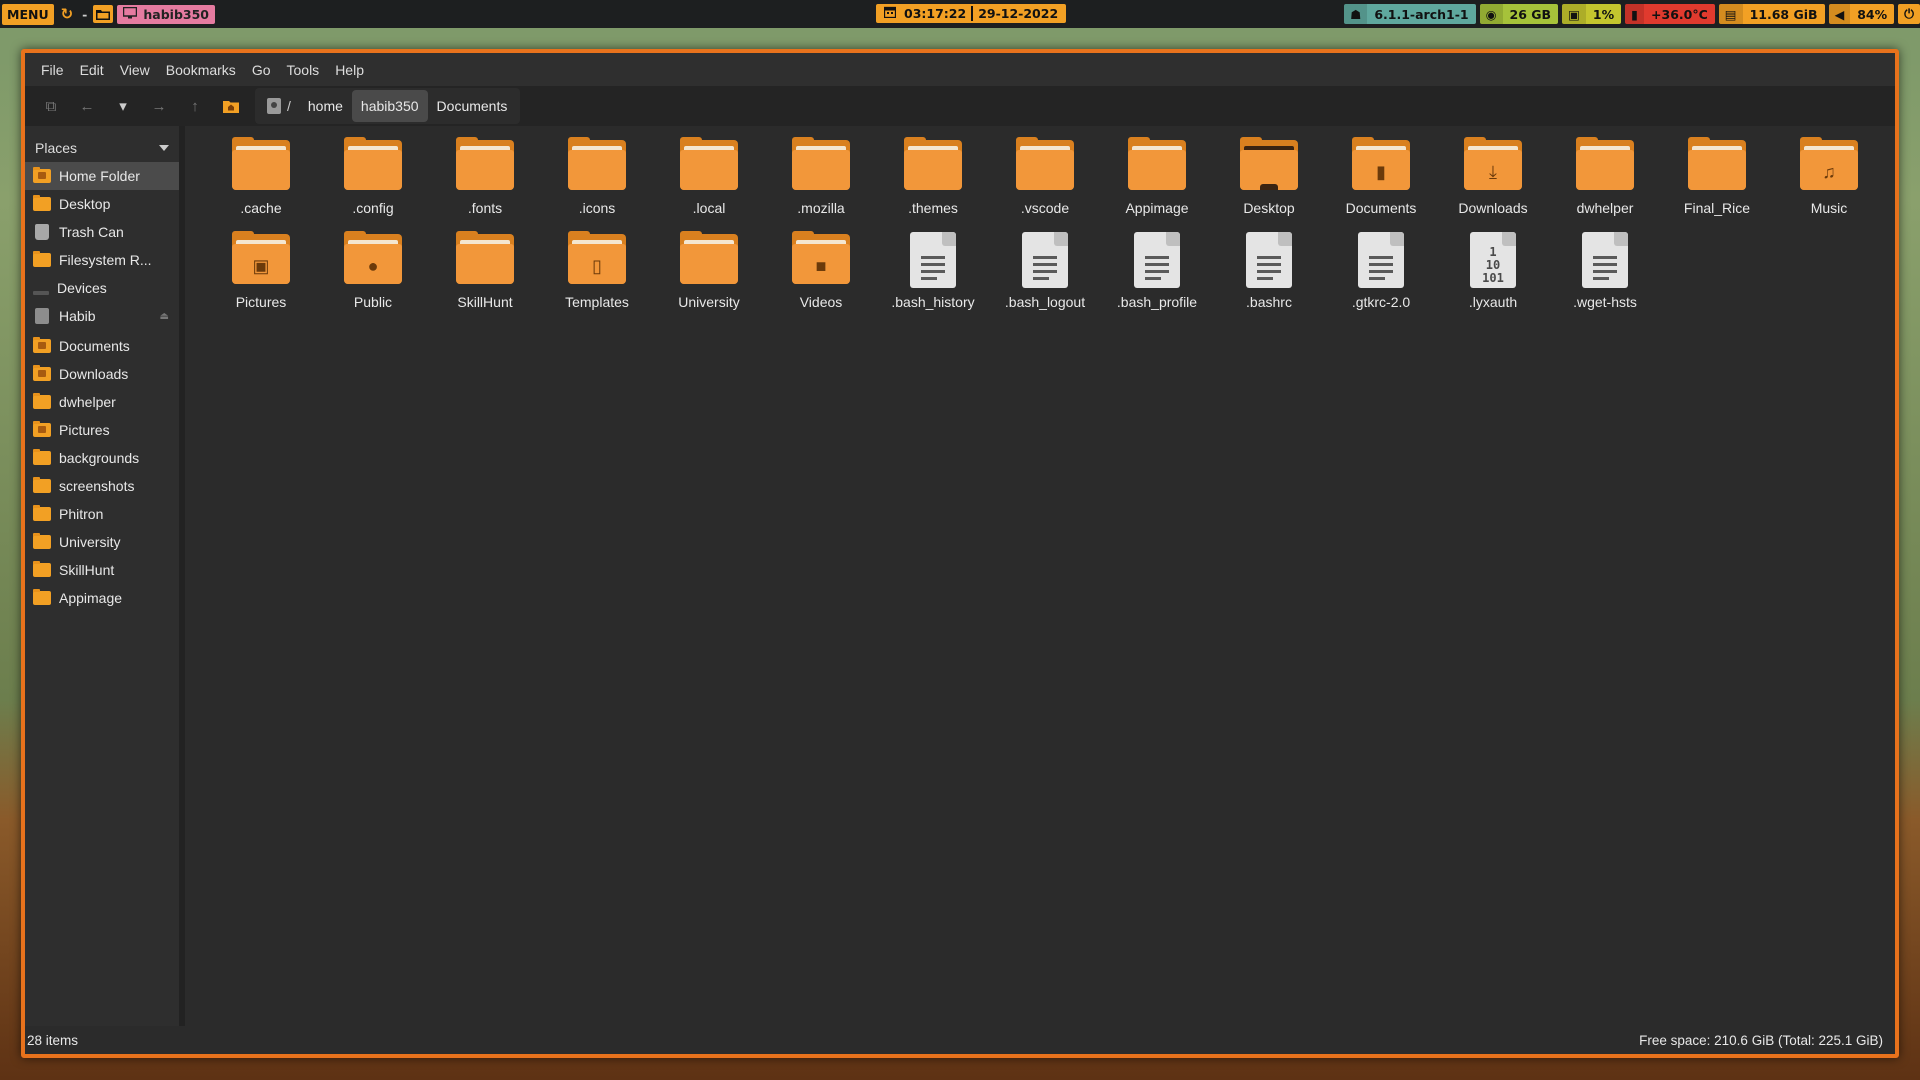 The width and height of the screenshot is (1920, 1080). What do you see at coordinates (102, 148) in the screenshot?
I see `places-header: Places` at bounding box center [102, 148].